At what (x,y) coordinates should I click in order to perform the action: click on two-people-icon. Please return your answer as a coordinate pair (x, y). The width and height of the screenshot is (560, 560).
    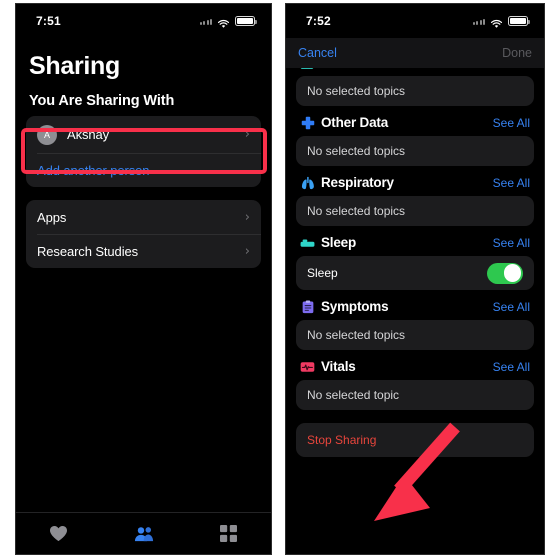
    Looking at the image, I should click on (143, 533).